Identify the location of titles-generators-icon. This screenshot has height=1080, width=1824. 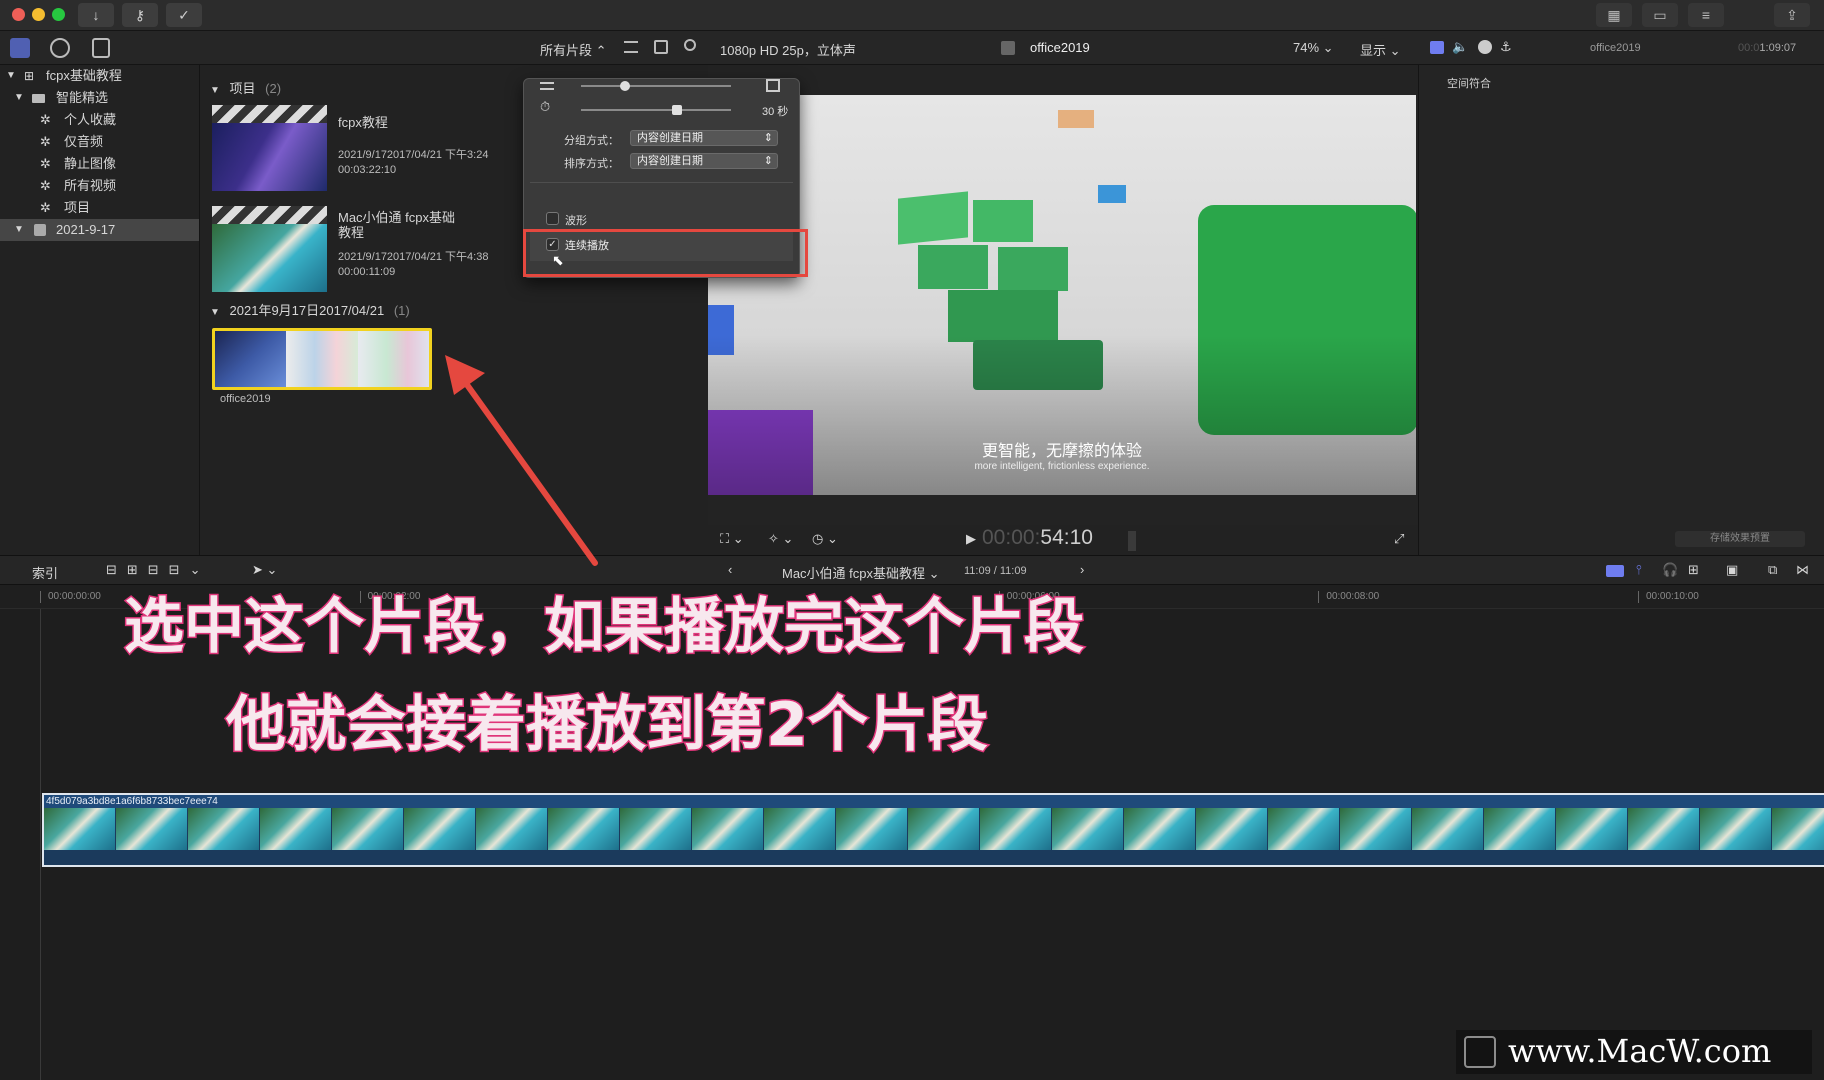
(101, 48).